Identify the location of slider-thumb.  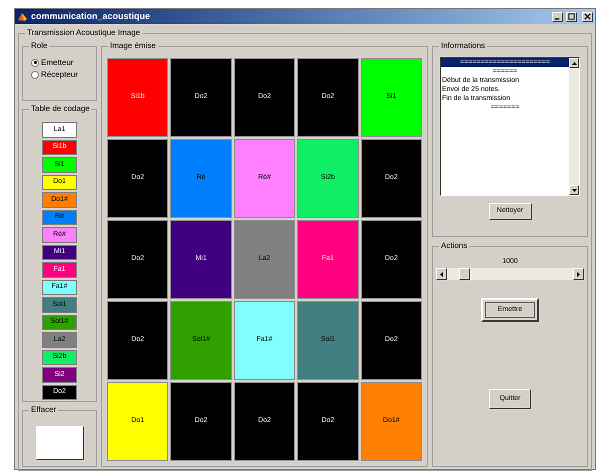
(464, 274).